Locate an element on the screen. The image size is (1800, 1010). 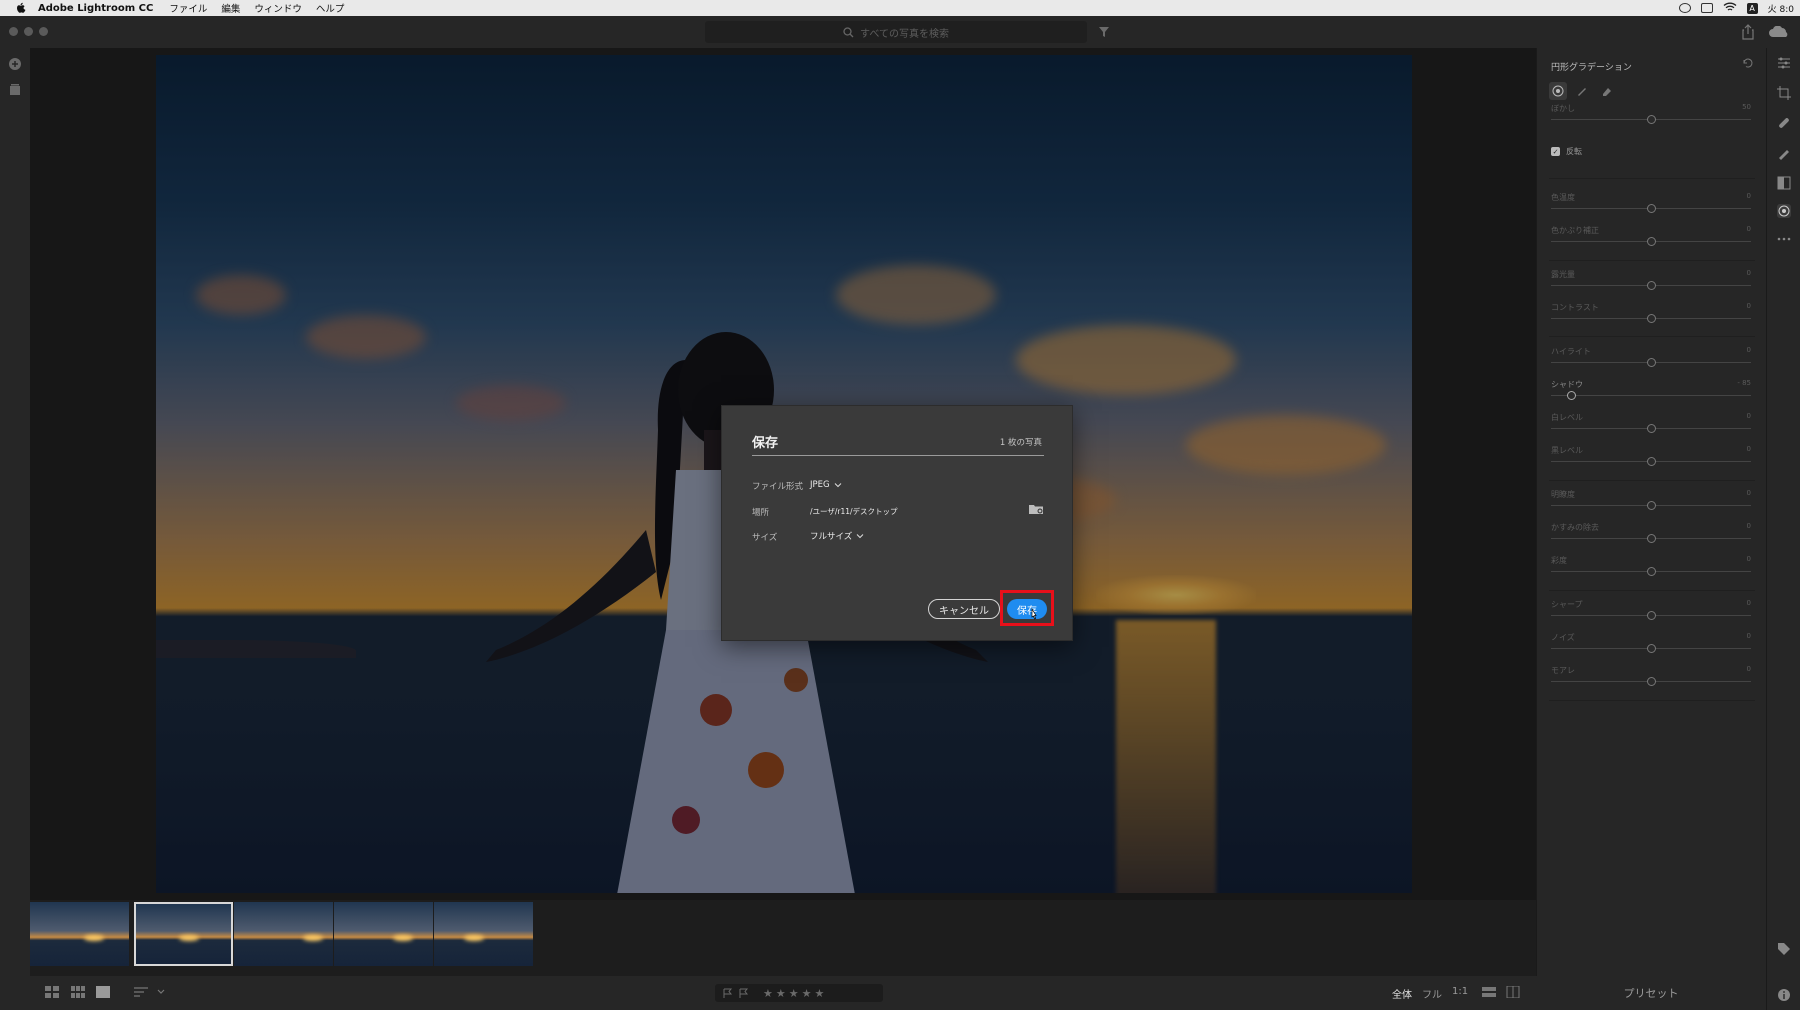
slider-moire: モアレ 0 is located at coordinates (1651, 680).